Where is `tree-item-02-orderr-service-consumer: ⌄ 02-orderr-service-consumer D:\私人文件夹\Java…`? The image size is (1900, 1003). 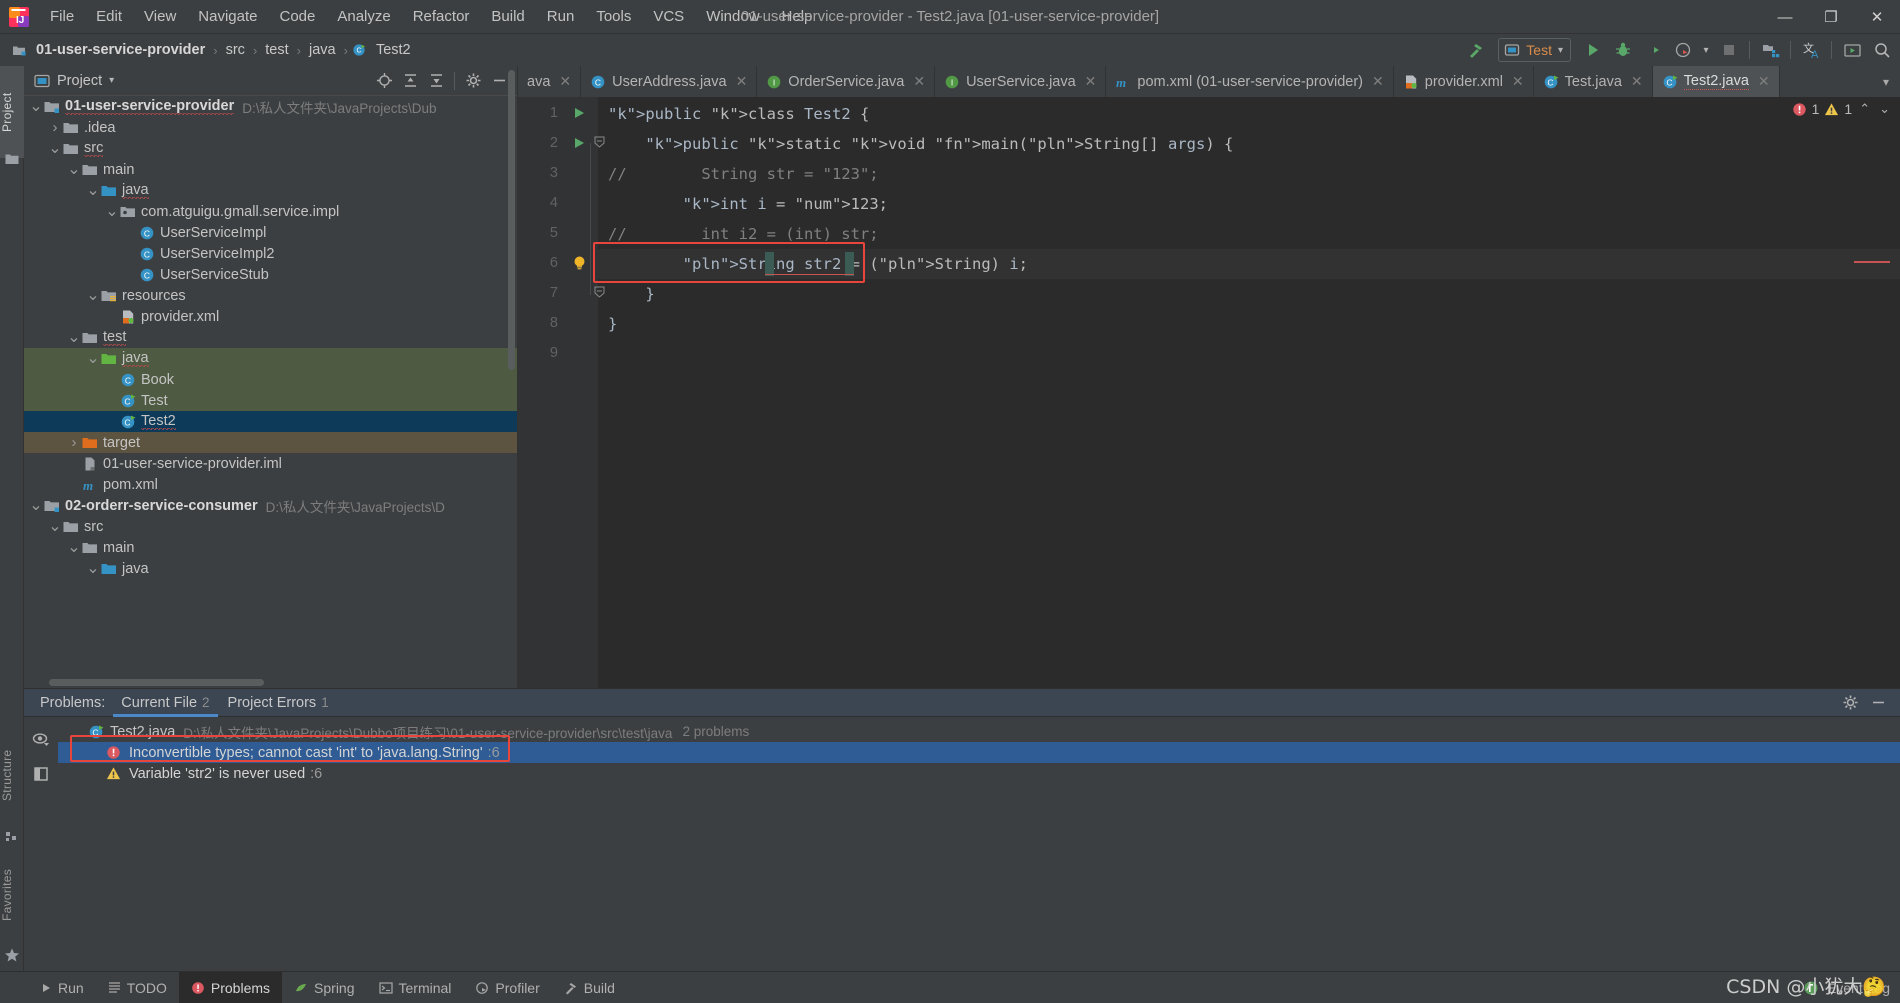 tree-item-02-orderr-service-consumer: ⌄ 02-orderr-service-consumer D:\私人文件夹\Java… is located at coordinates (270, 505).